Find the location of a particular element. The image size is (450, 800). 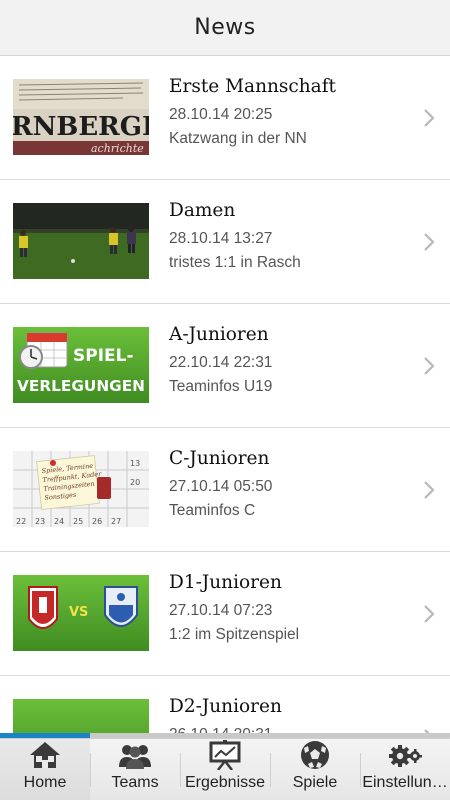

spielverlegungen-thumbnail: SPIEL- VERLEGUNGEN is located at coordinates (81, 365).